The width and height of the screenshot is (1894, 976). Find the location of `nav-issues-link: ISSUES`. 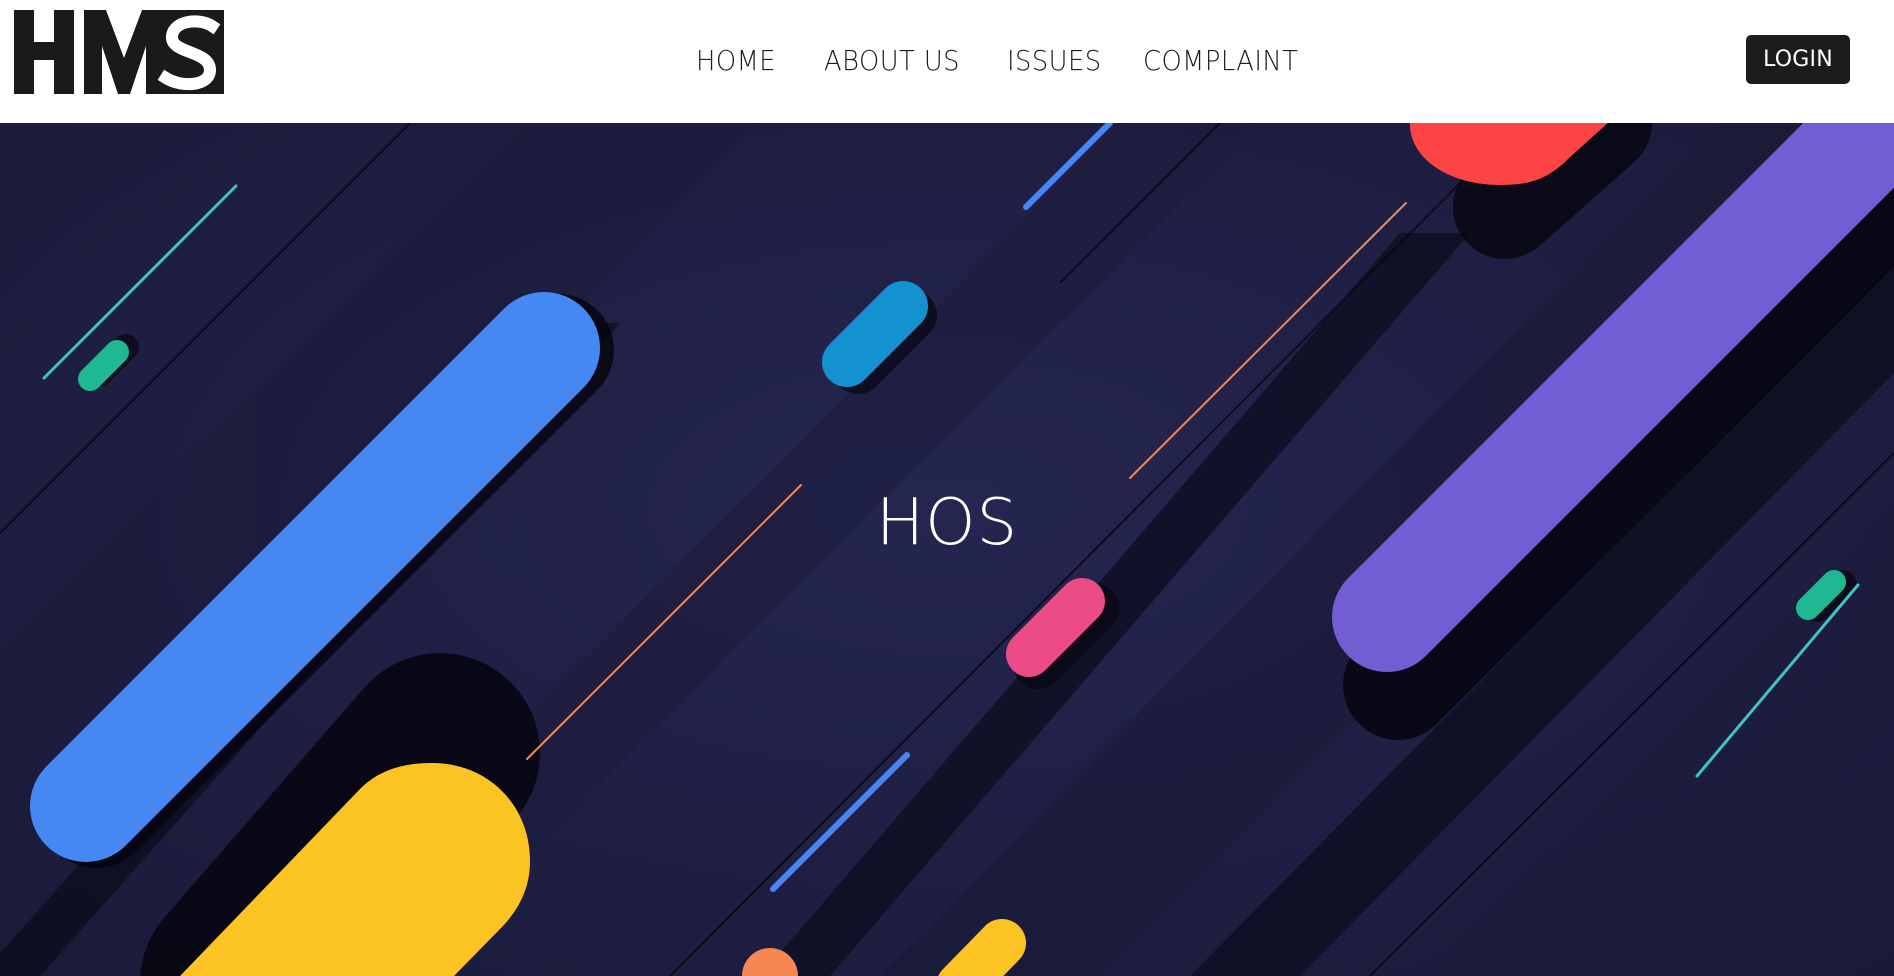

nav-issues-link: ISSUES is located at coordinates (1054, 61).